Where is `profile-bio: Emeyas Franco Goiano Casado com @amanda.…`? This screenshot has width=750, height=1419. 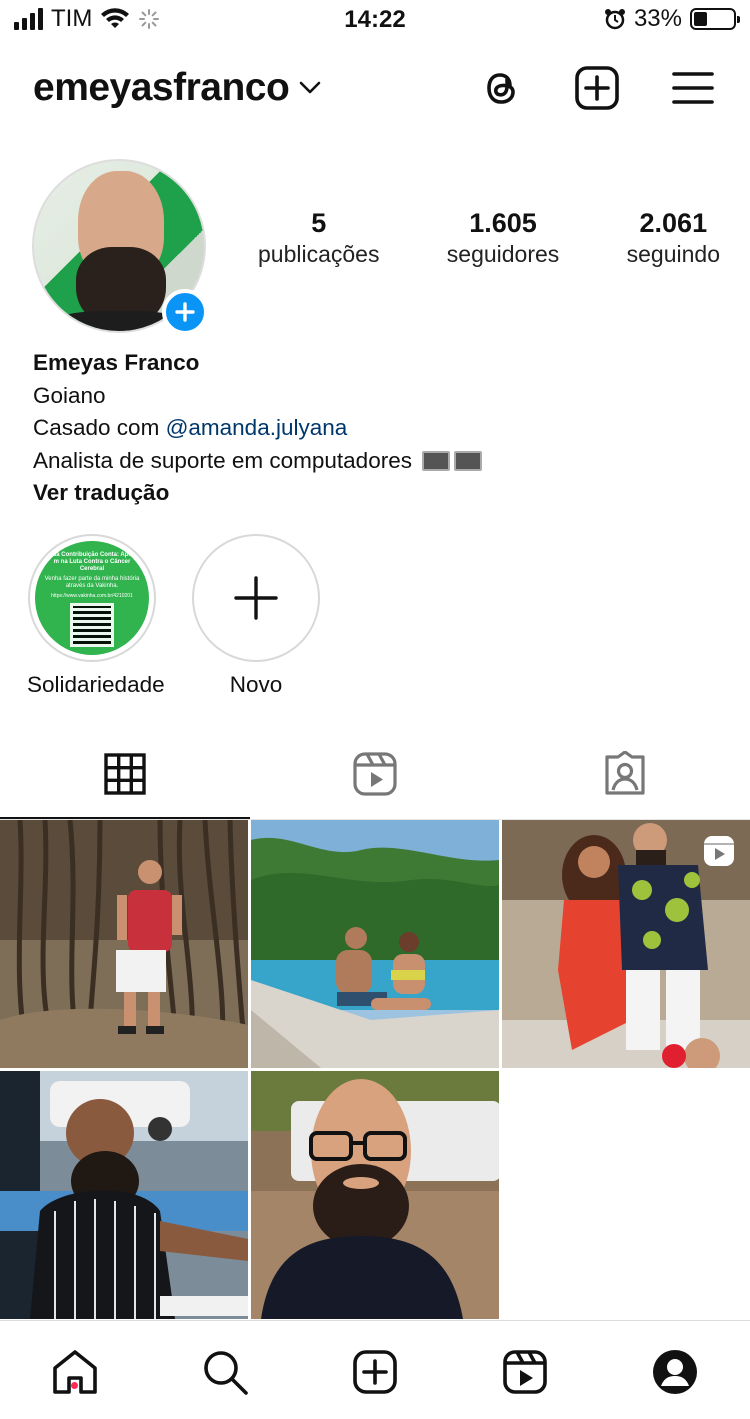 profile-bio: Emeyas Franco Goiano Casado com @amanda.… is located at coordinates (381, 428).